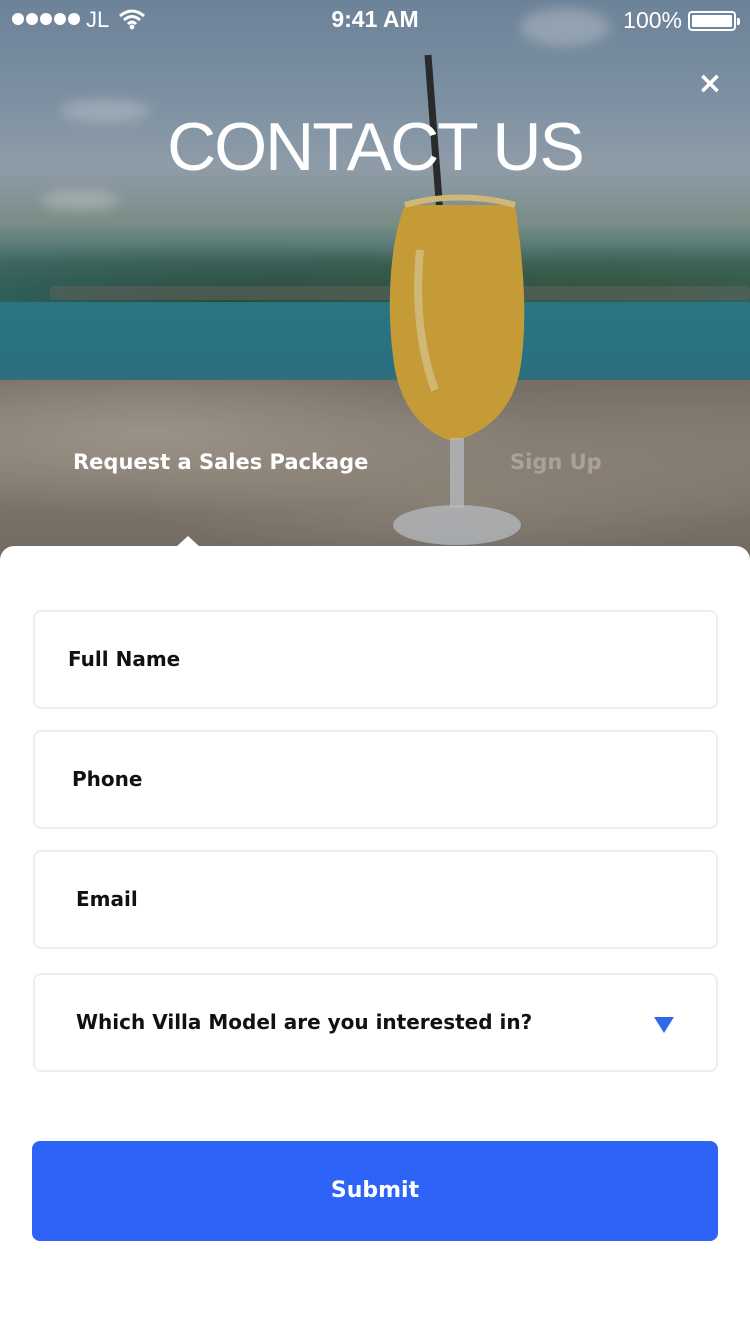 The image size is (750, 1334). Describe the element at coordinates (710, 84) in the screenshot. I see `close-icon: ×` at that location.